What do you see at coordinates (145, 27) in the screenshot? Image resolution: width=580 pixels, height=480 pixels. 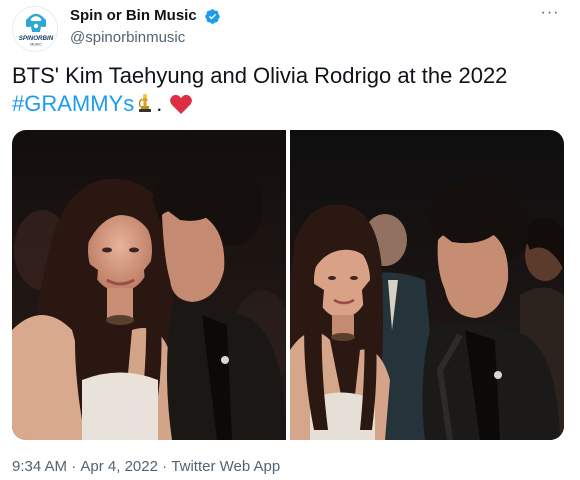 I see `account-names: Spin or Bin Music @spinorbinmusic` at bounding box center [145, 27].